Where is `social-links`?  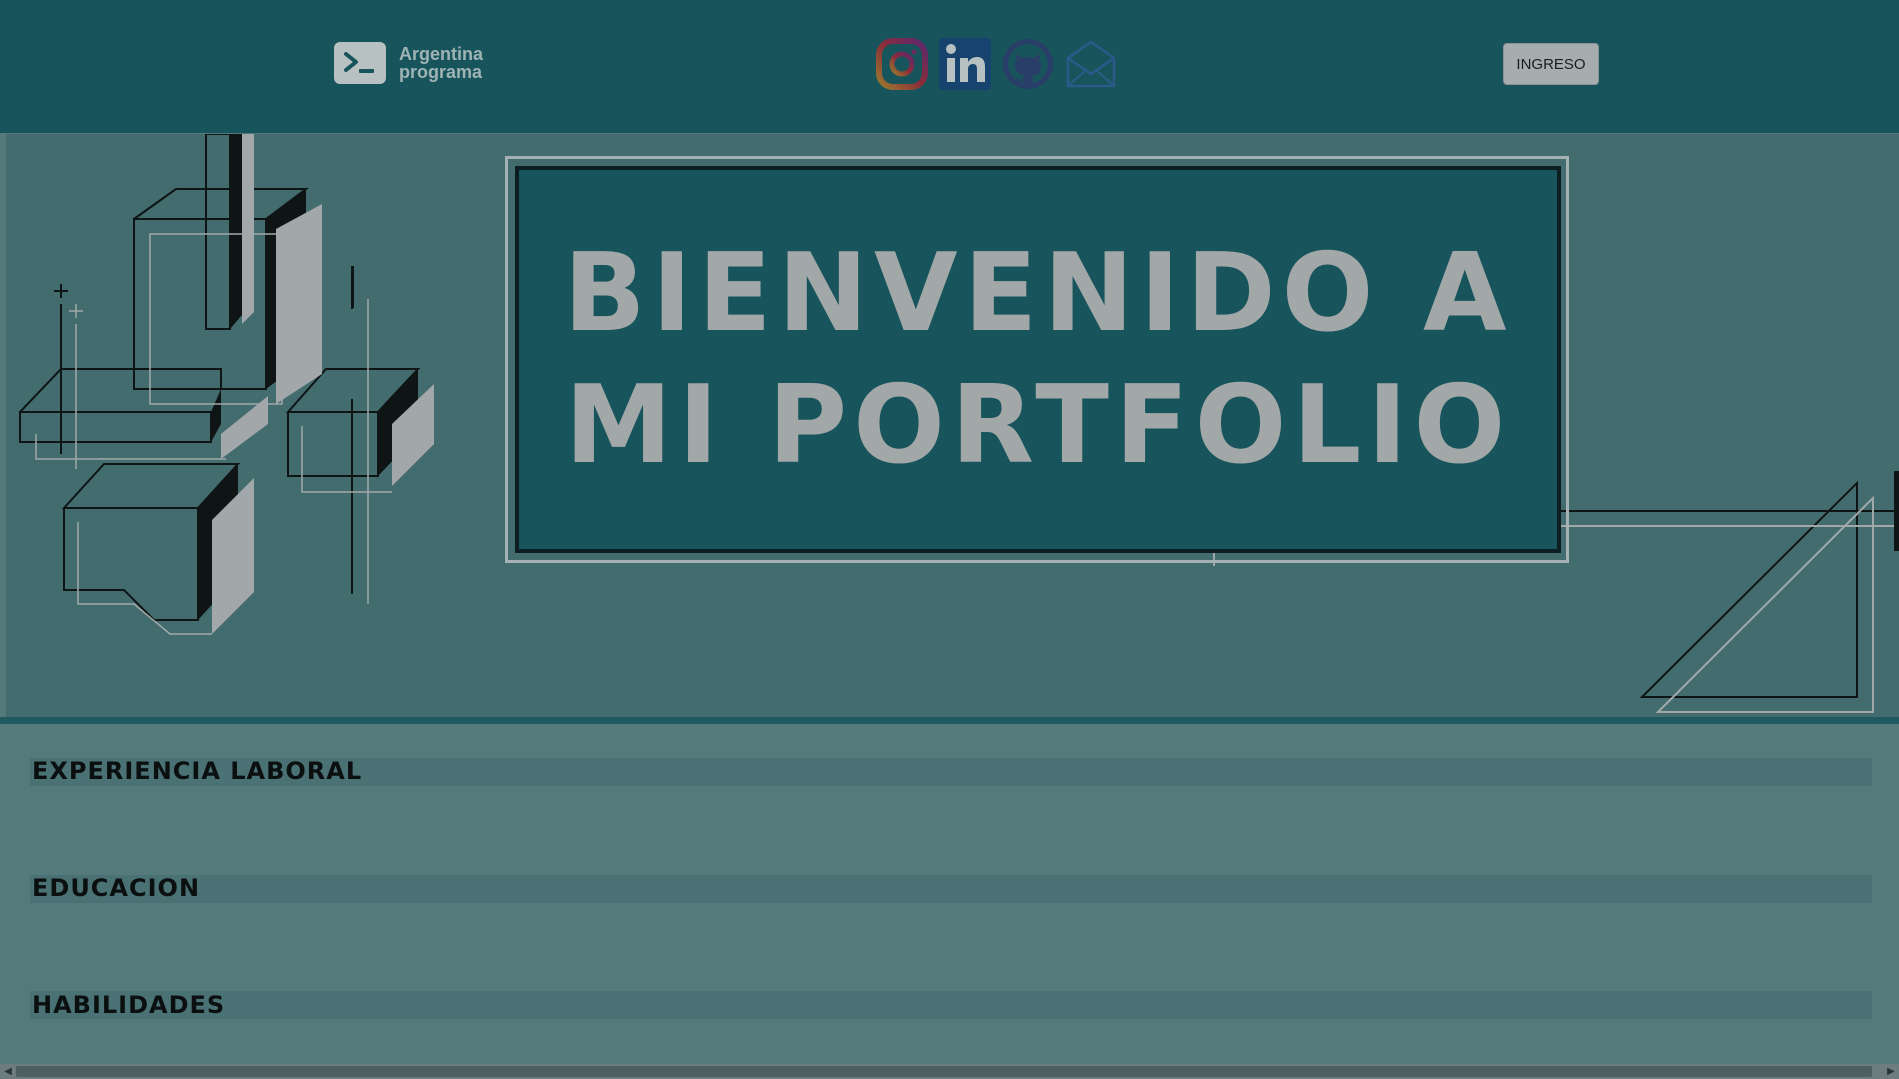 social-links is located at coordinates (996, 64).